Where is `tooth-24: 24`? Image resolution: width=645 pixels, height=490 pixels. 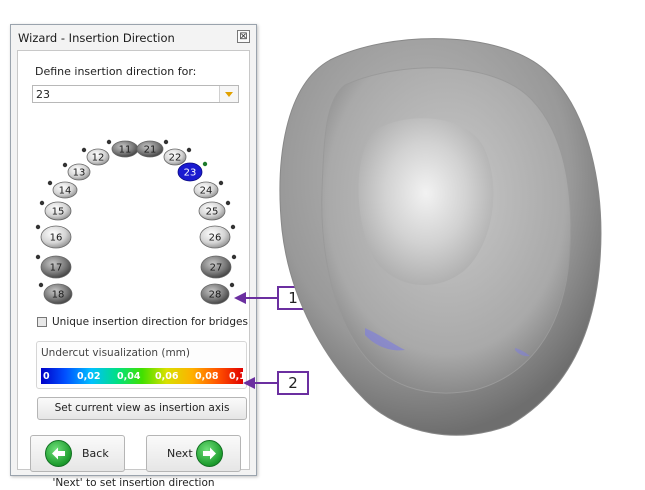
tooth-24: 24 is located at coordinates (208, 189).